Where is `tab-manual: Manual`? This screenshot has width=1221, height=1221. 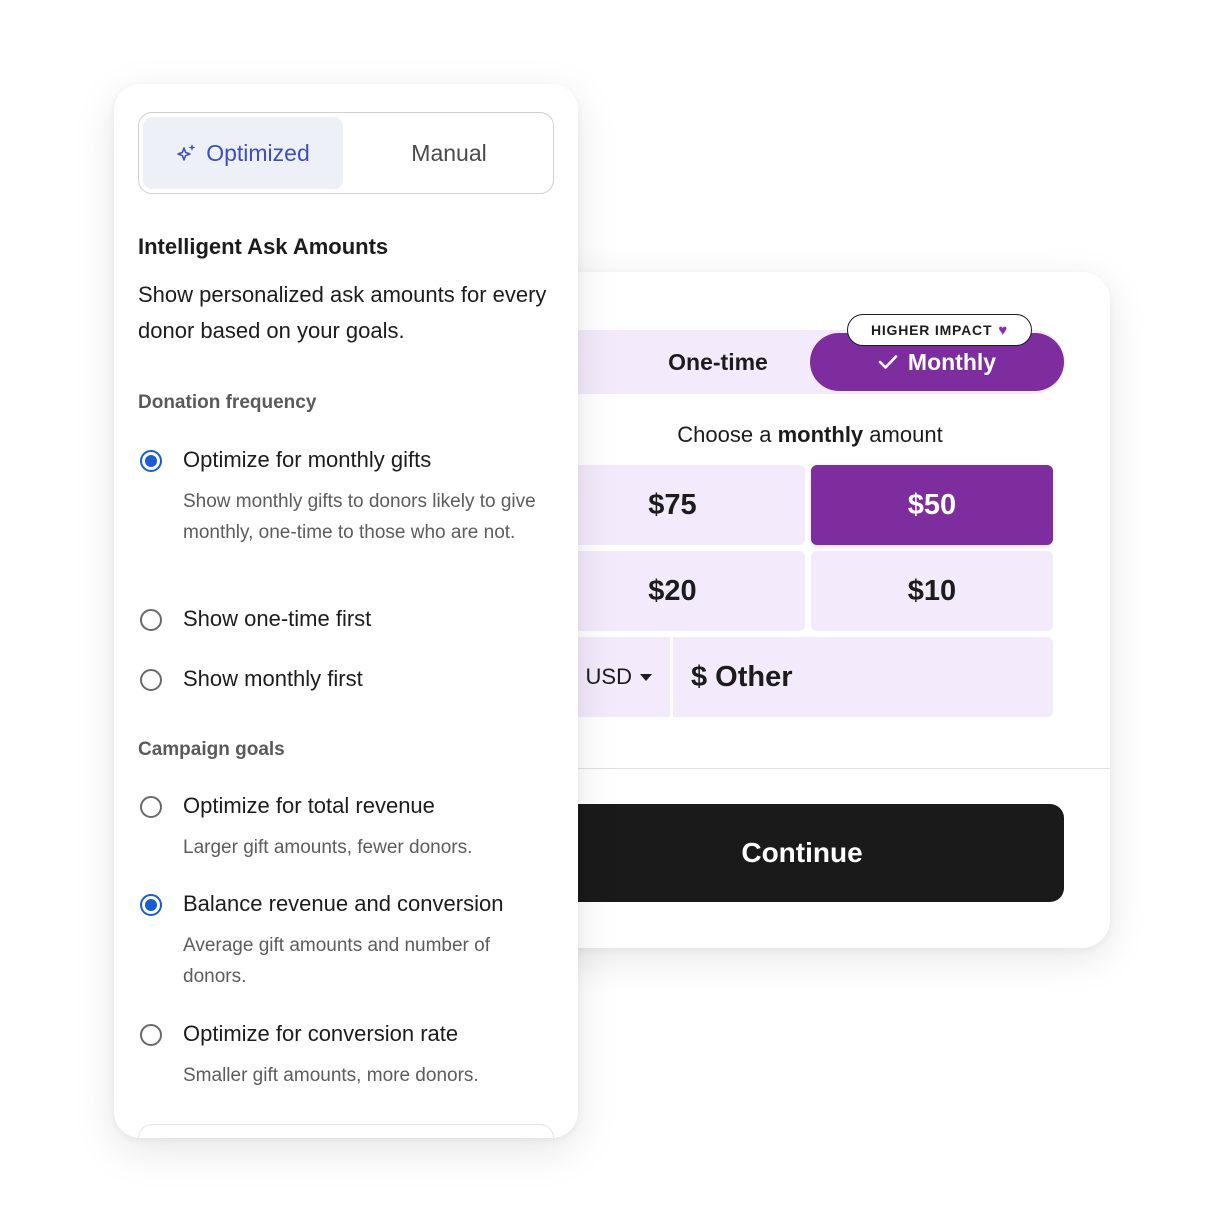 tab-manual: Manual is located at coordinates (449, 153).